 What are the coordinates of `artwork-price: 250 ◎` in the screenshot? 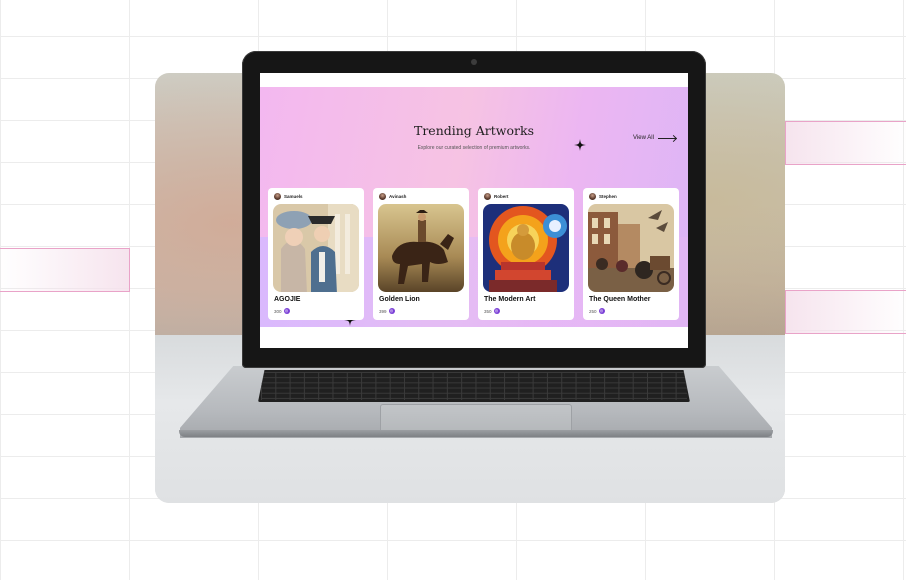 It's located at (597, 311).